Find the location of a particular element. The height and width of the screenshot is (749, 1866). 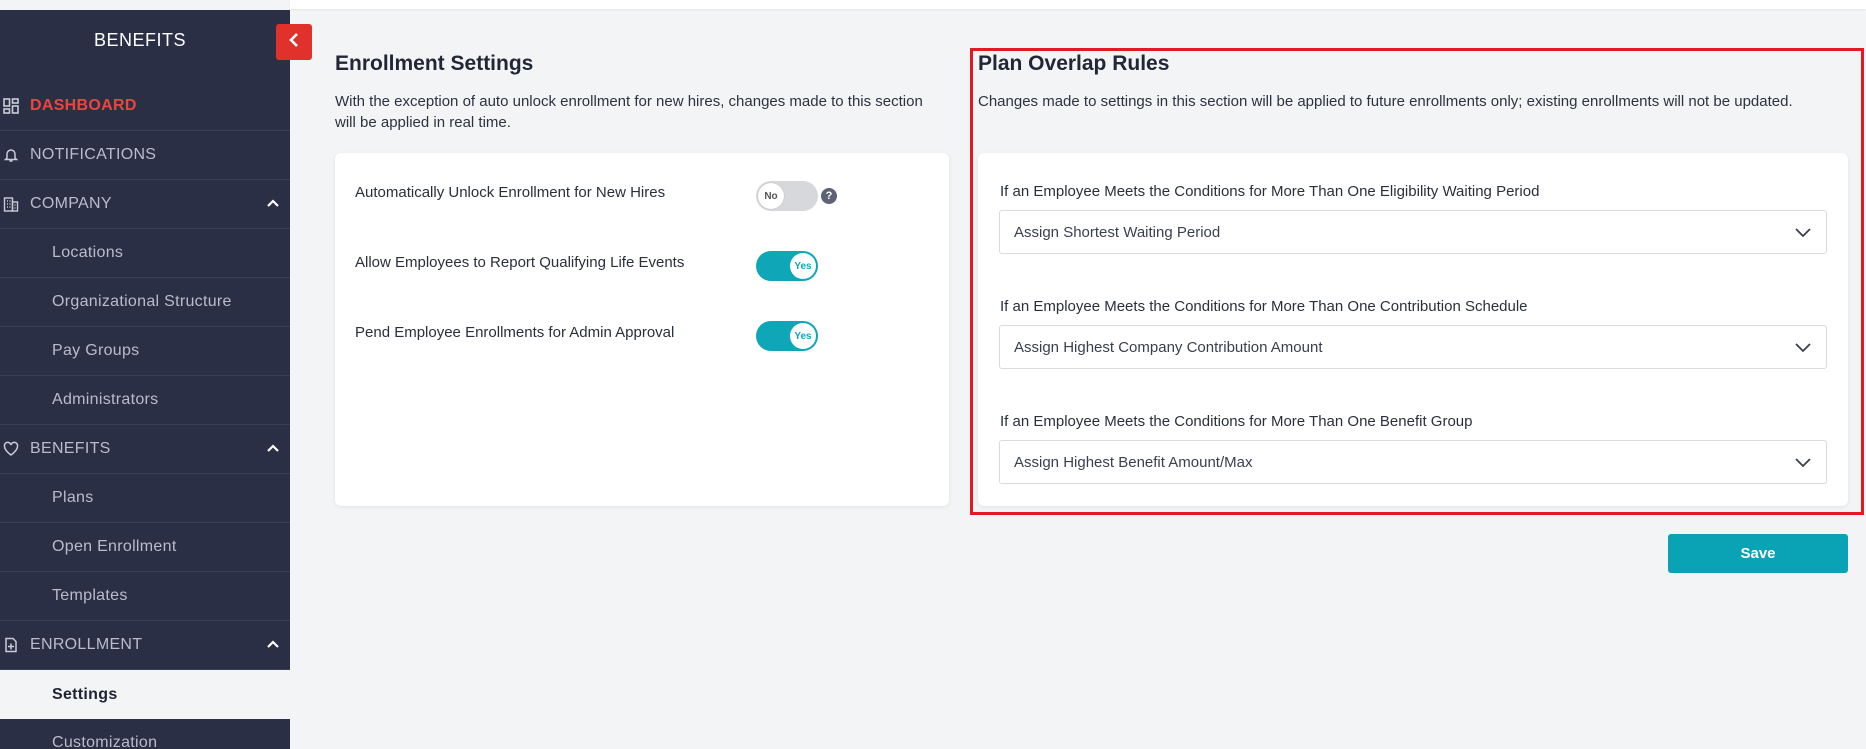

plan-overlap-title: Plan Overlap Rules is located at coordinates (1074, 63).